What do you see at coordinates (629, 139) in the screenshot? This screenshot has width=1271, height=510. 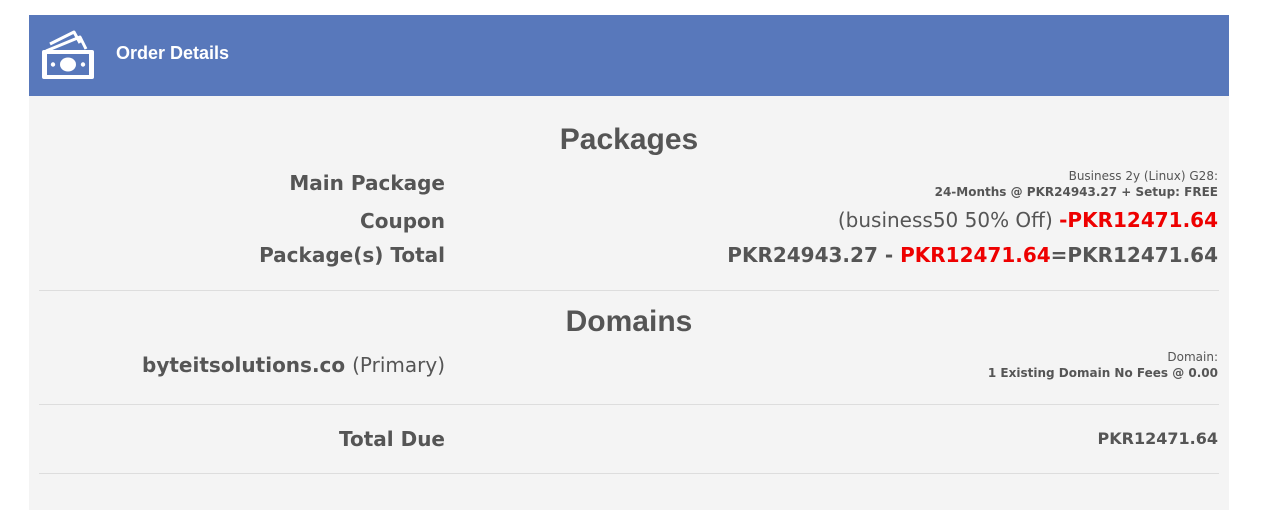 I see `packages-heading: Packages` at bounding box center [629, 139].